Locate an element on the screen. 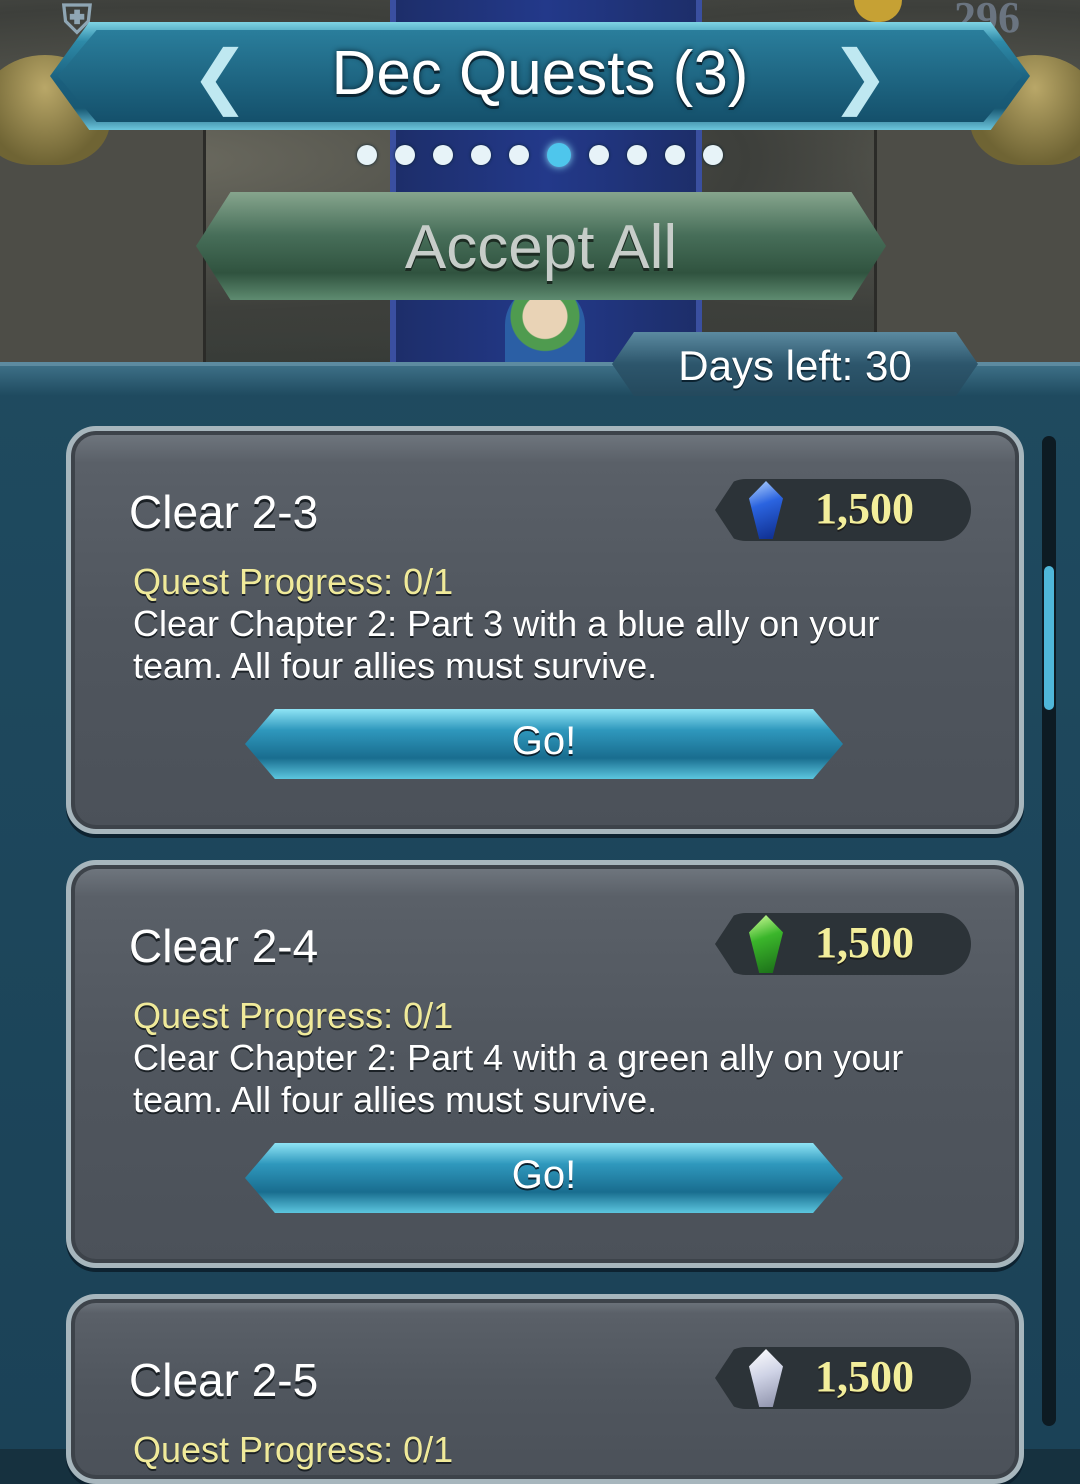 The height and width of the screenshot is (1484, 1080). quest-title: Clear 2-5 is located at coordinates (224, 1380).